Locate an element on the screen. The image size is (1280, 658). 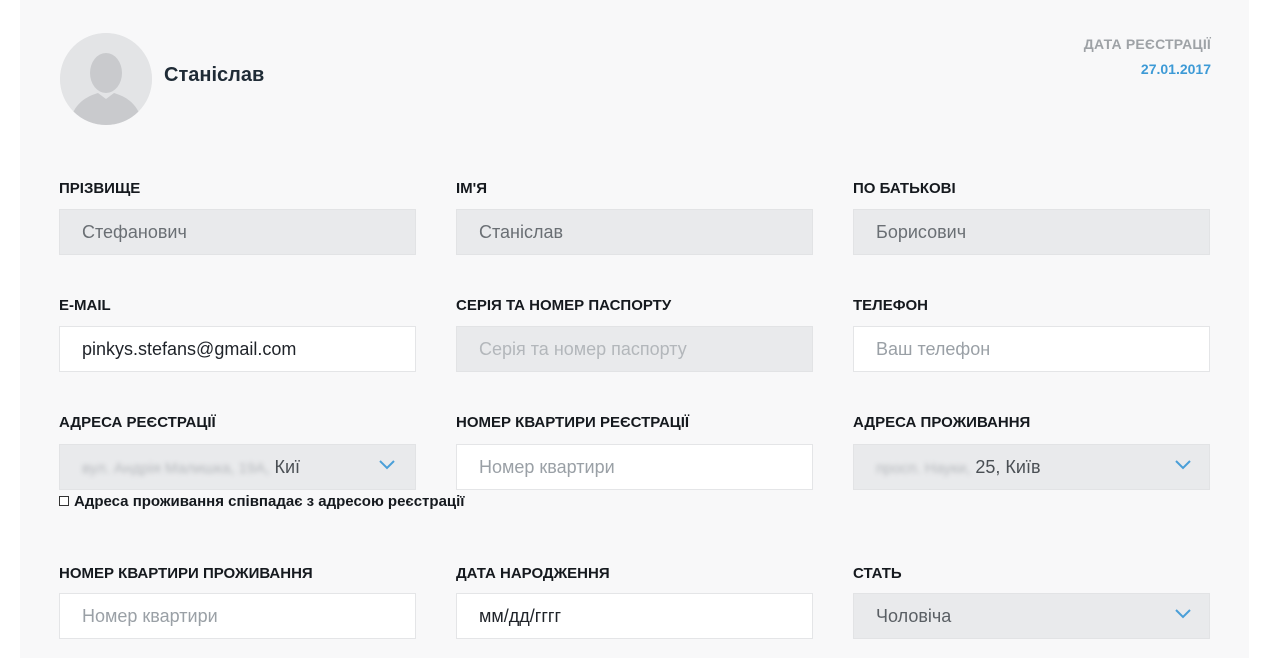
live-address-label: АДРЕСА ПРОЖИВАННЯ is located at coordinates (942, 422).